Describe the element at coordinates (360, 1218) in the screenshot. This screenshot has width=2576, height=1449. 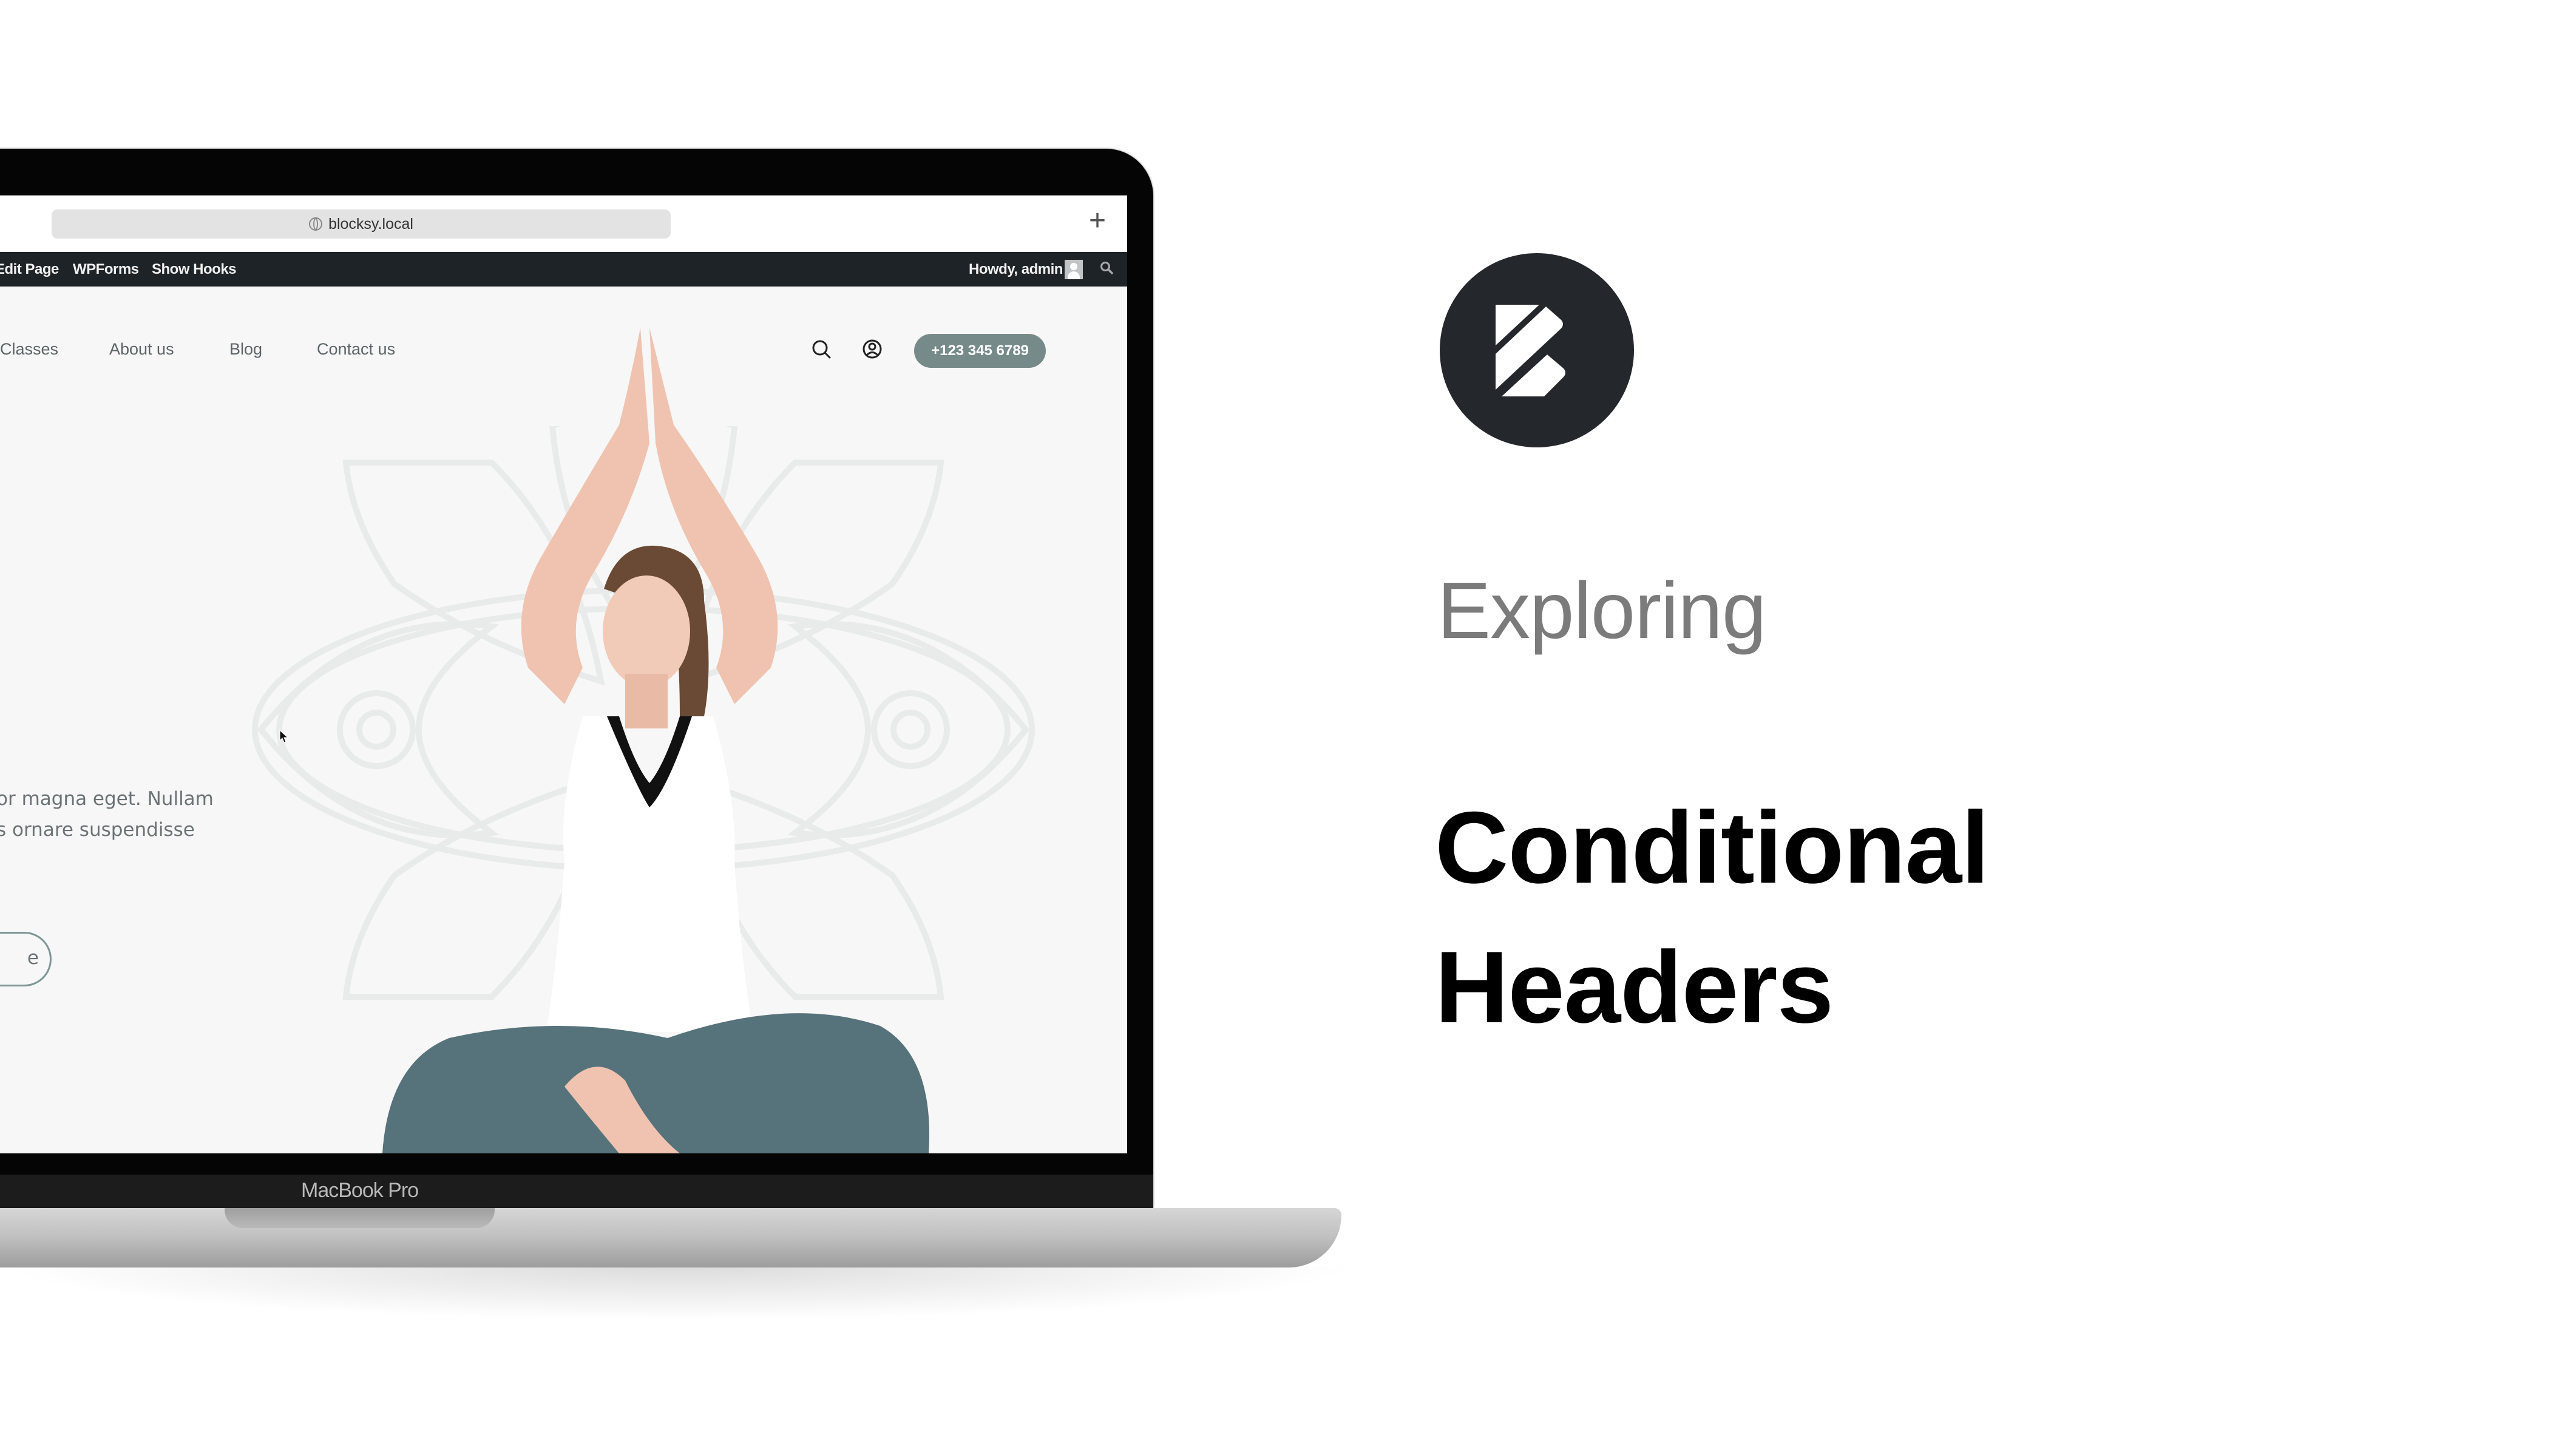
I see `laptop-lid-notch` at that location.